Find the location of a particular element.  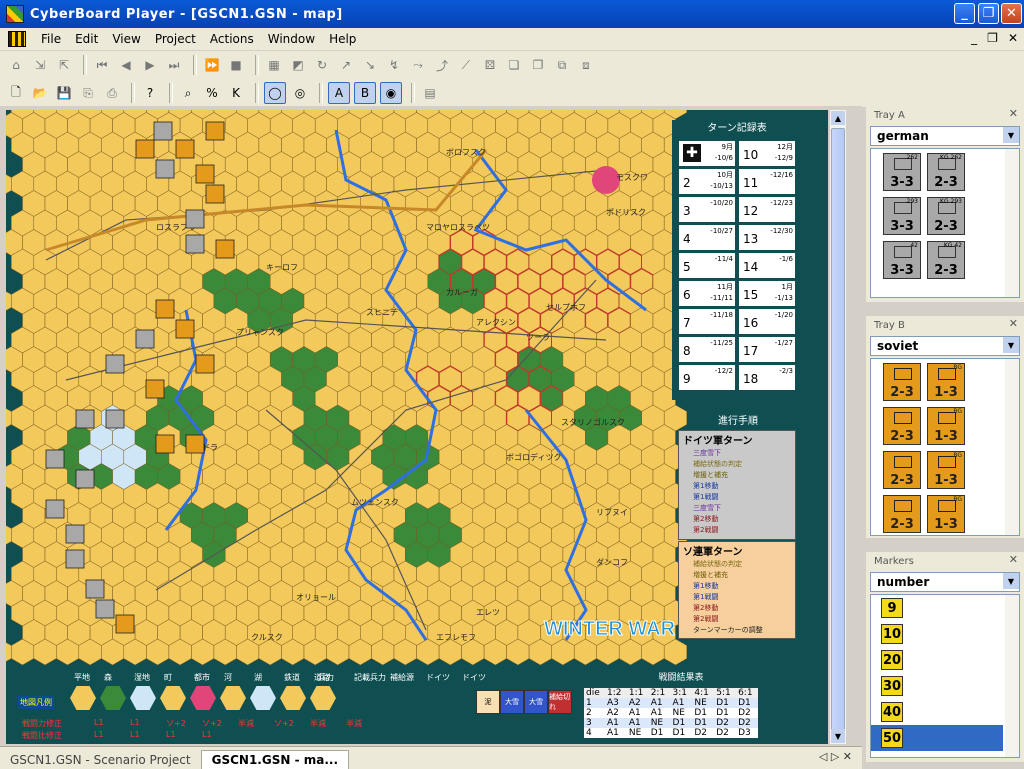

number-marker: 20 is located at coordinates (892, 660).